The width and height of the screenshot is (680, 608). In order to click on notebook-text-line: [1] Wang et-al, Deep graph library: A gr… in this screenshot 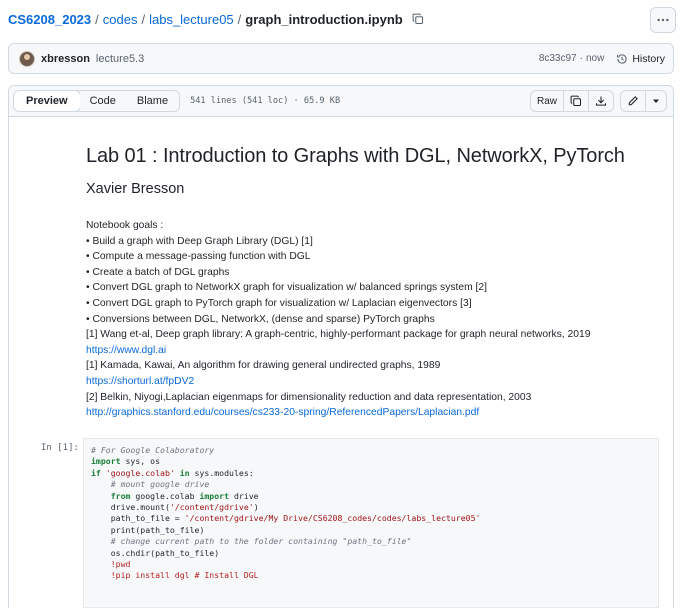, I will do `click(338, 335)`.